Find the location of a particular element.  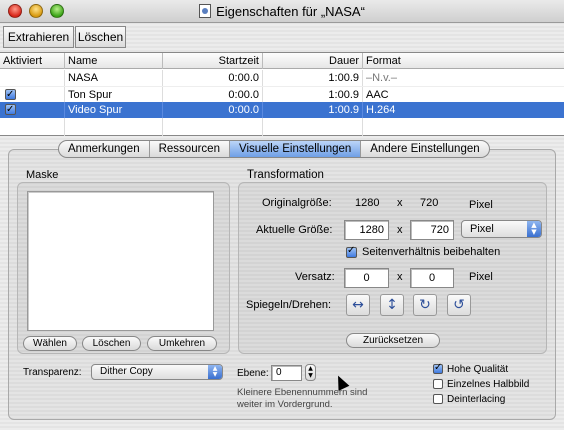

mask-preview-well is located at coordinates (120, 261).